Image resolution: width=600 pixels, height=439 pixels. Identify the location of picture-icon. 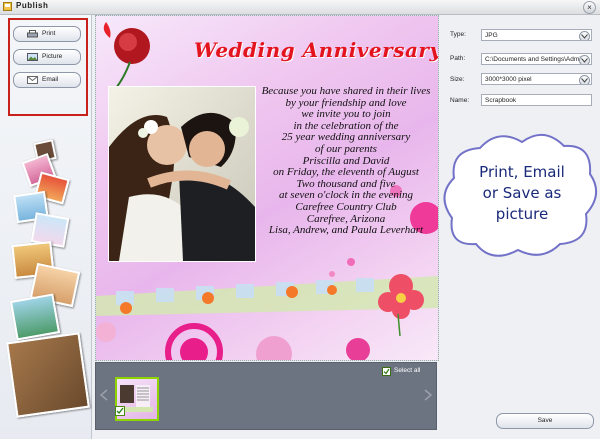
(32, 57).